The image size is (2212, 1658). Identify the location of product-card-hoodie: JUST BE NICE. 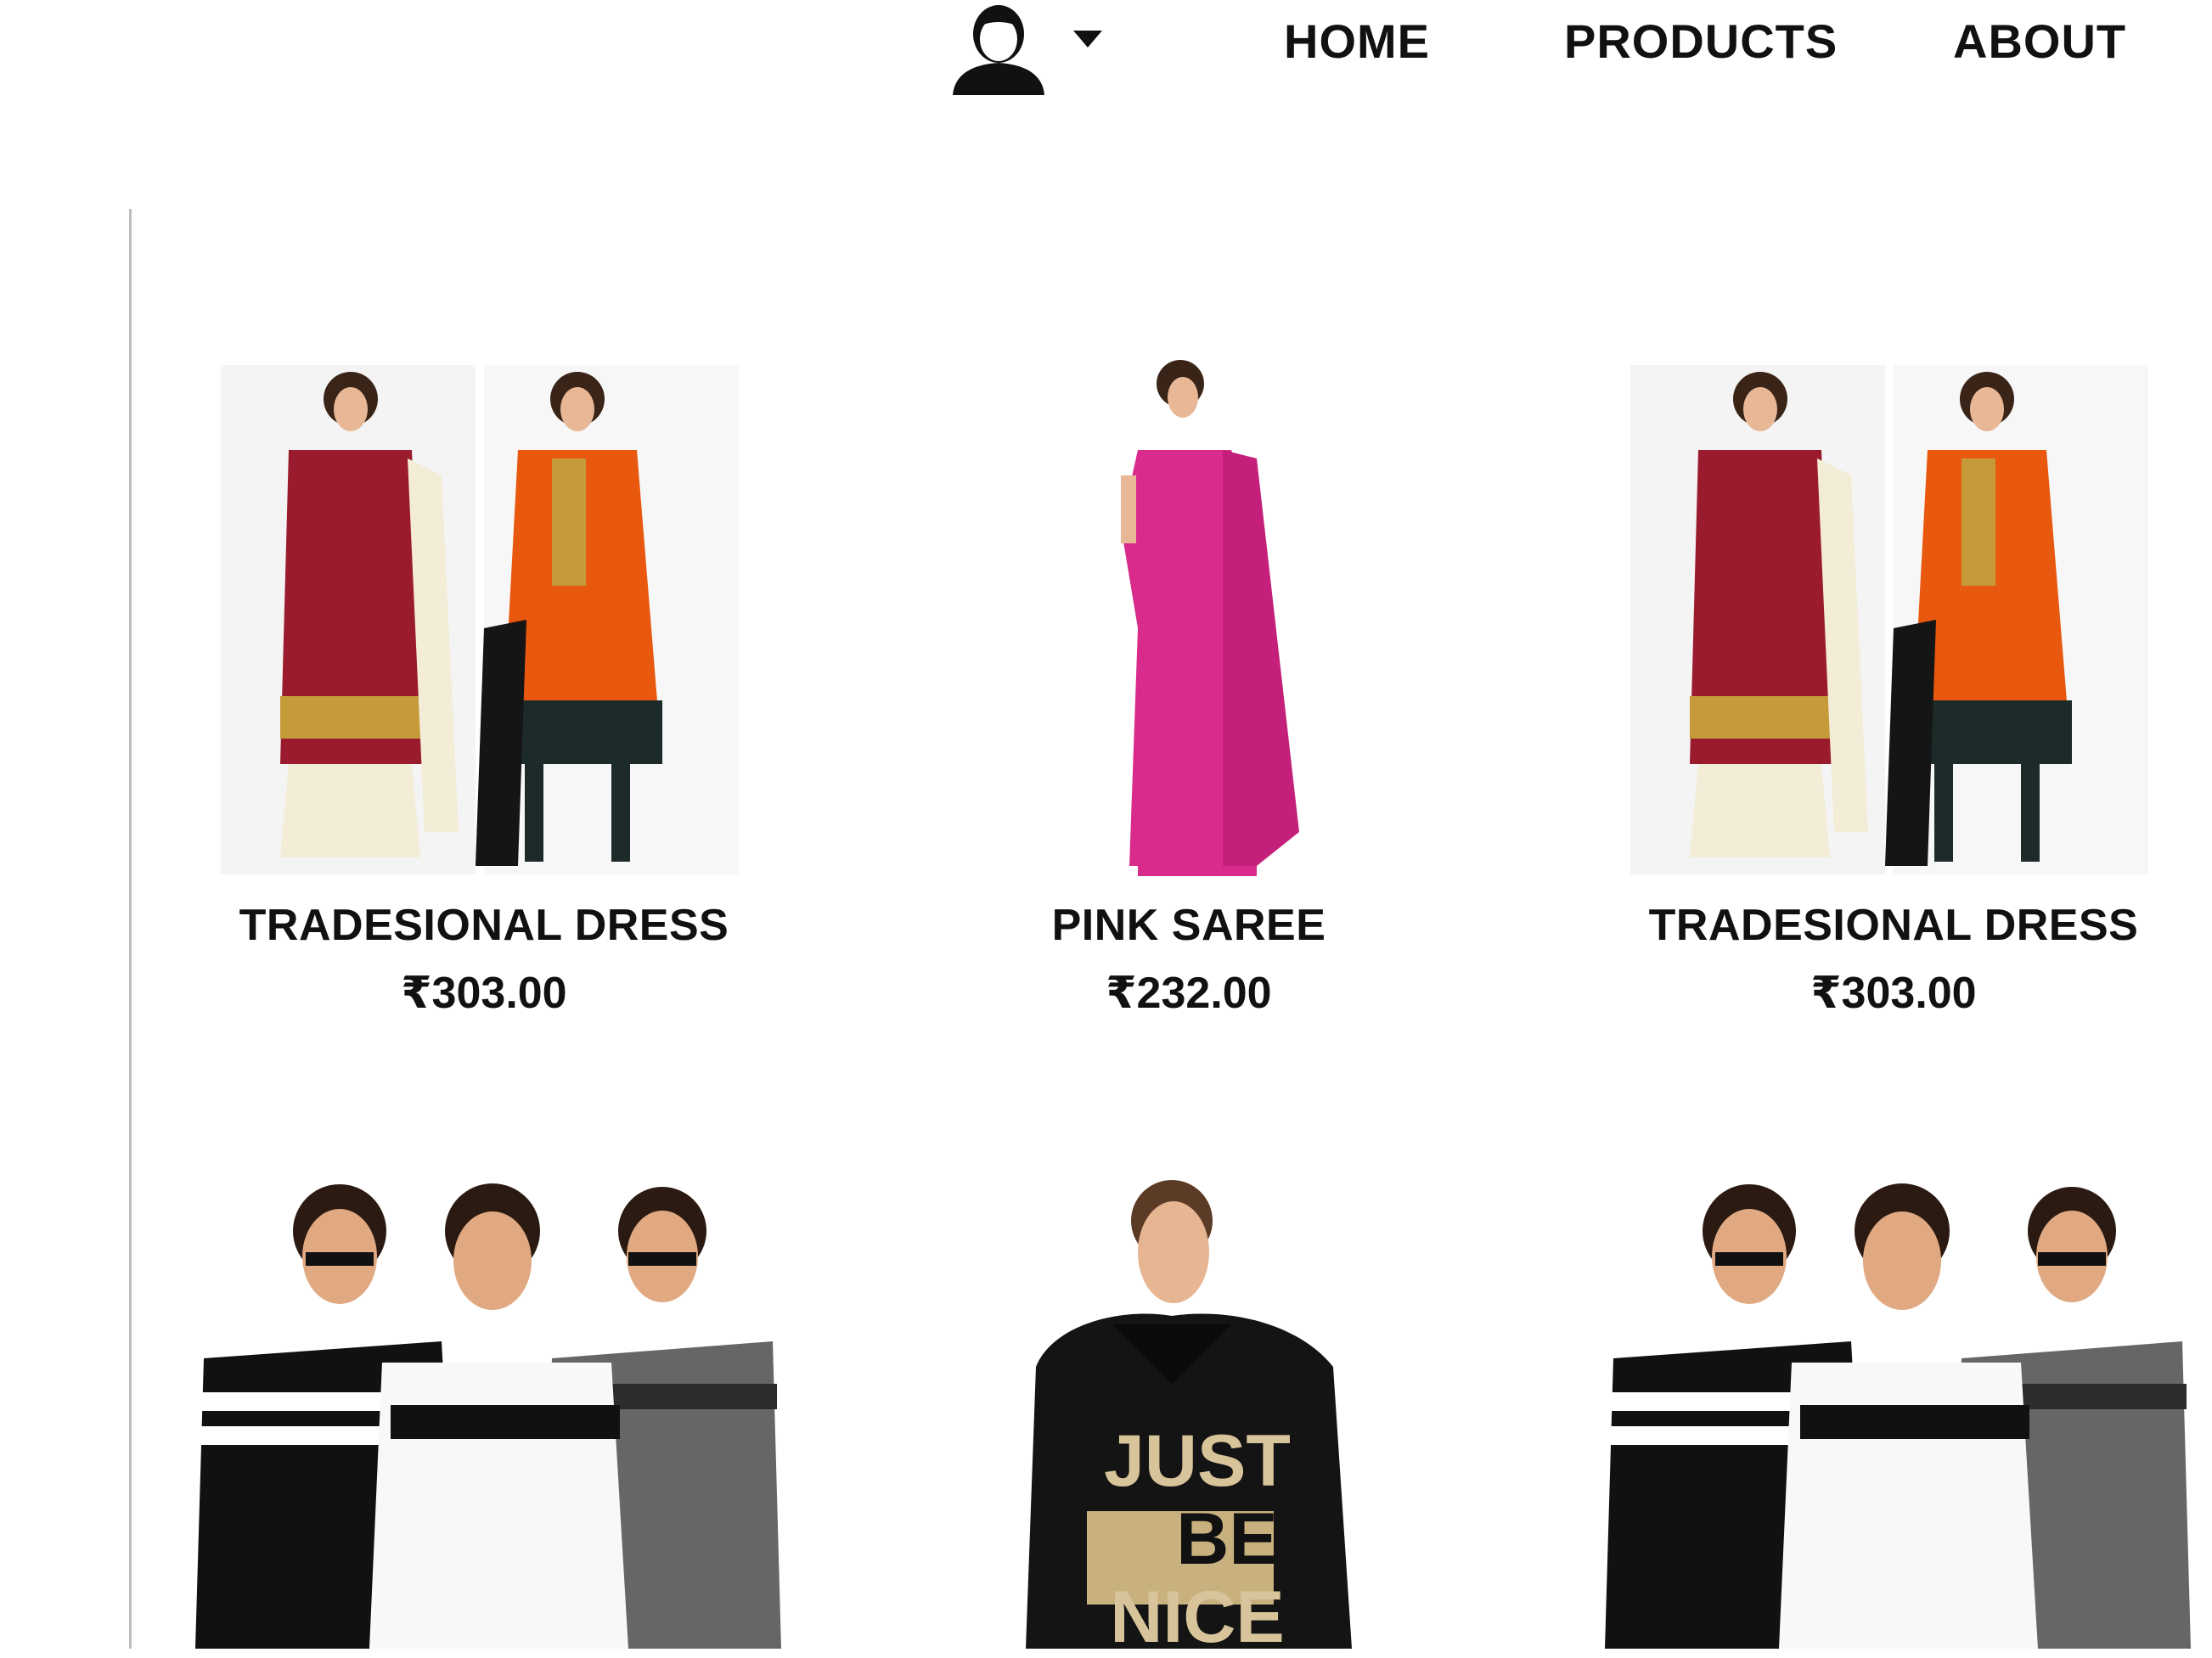
(1189, 1418).